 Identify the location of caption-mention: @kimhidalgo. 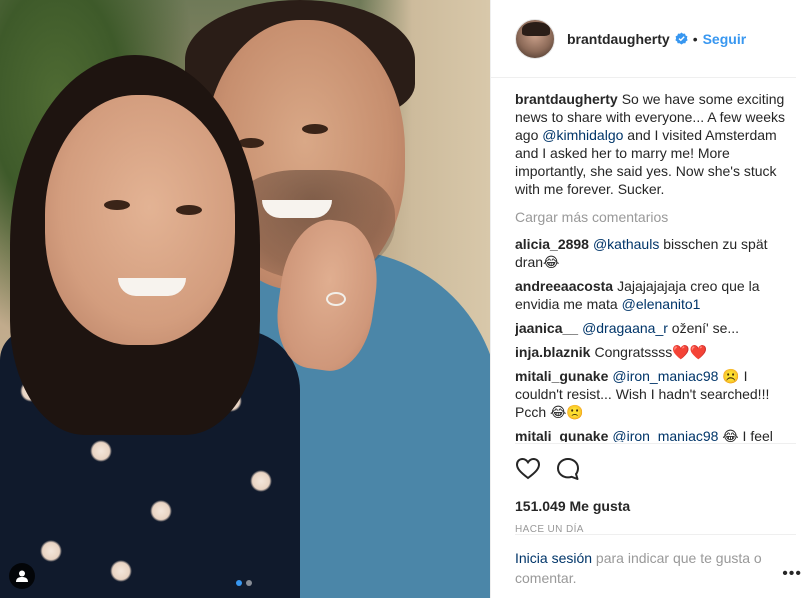
(582, 135).